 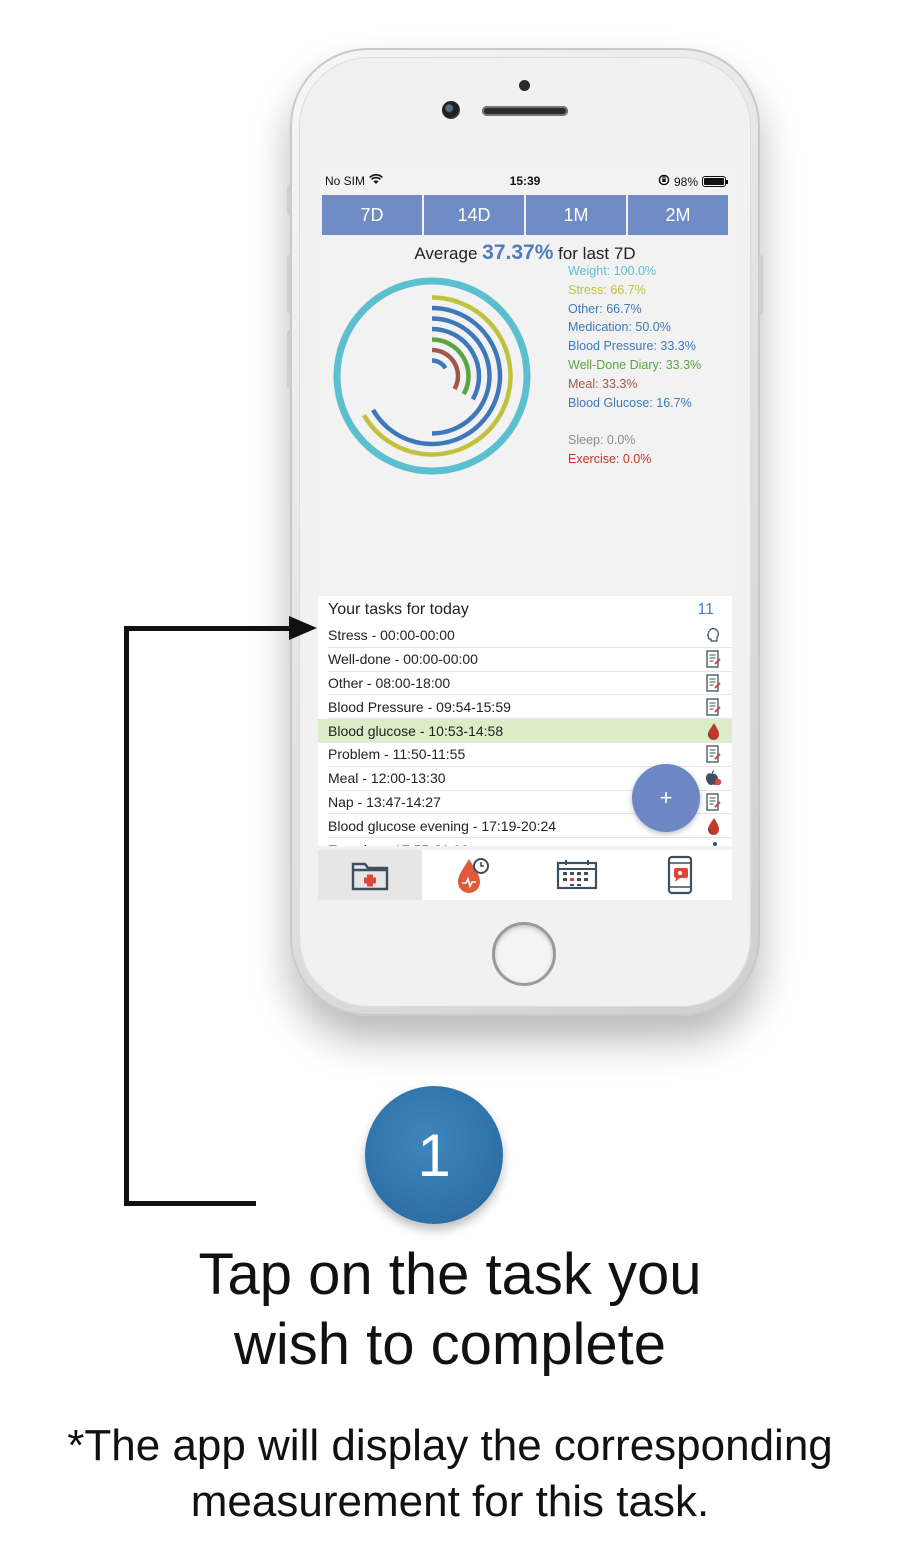 I want to click on status-bar: No SIM 15:39 98%, so click(x=525, y=181).